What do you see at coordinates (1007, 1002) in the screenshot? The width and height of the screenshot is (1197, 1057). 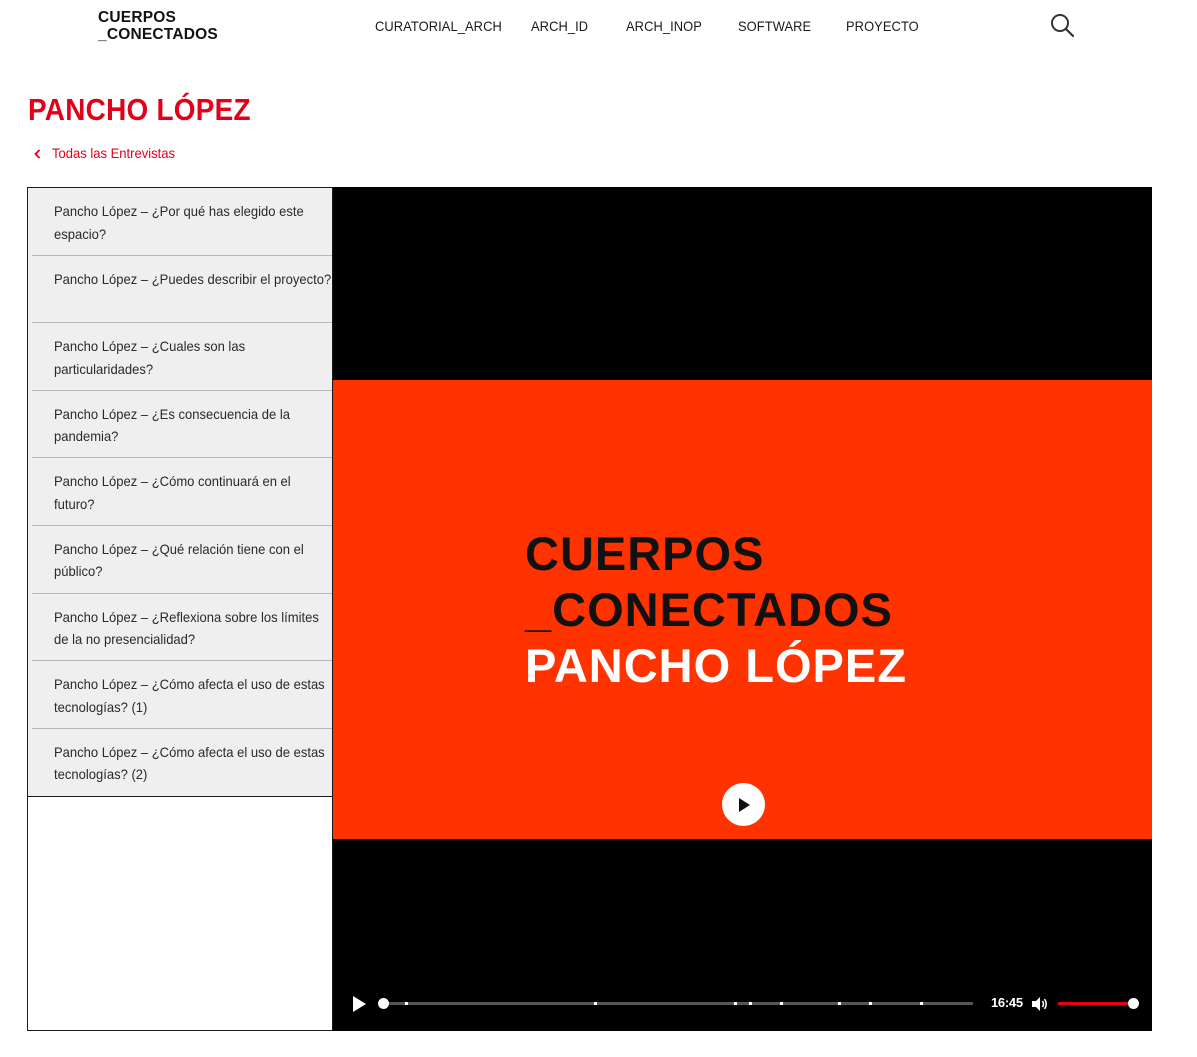 I see `duration-label: 16:45` at bounding box center [1007, 1002].